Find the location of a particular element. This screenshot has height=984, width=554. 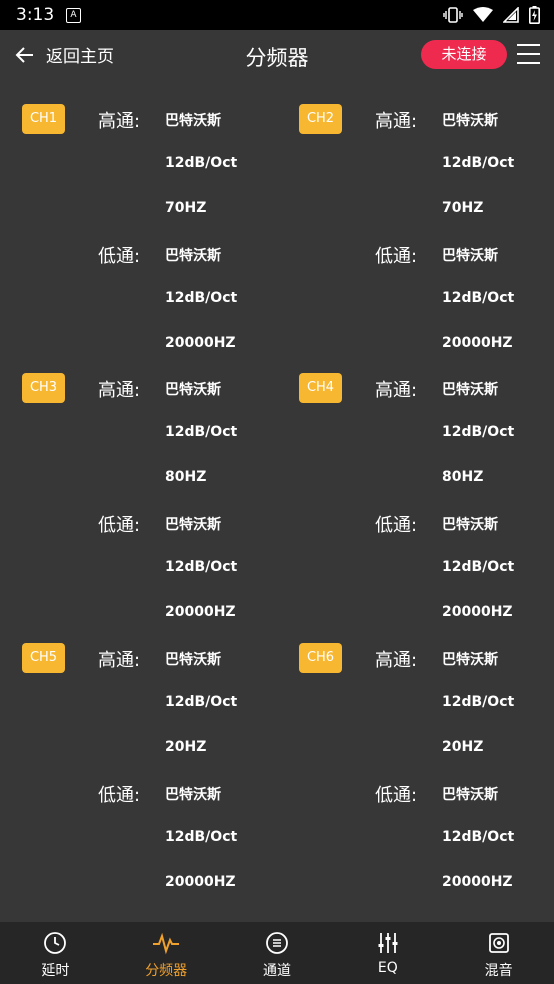

bottom-tab-bar: 延时 分频器 通道 EQ 混音 is located at coordinates (277, 953).